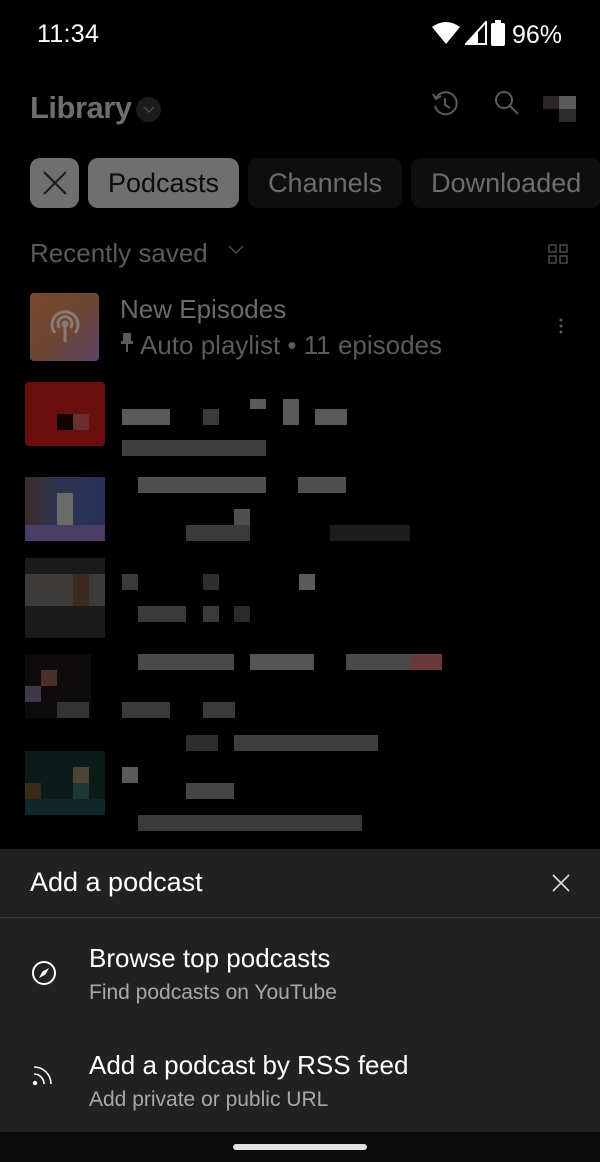  What do you see at coordinates (505, 183) in the screenshot?
I see `chip-downloaded: Downloaded` at bounding box center [505, 183].